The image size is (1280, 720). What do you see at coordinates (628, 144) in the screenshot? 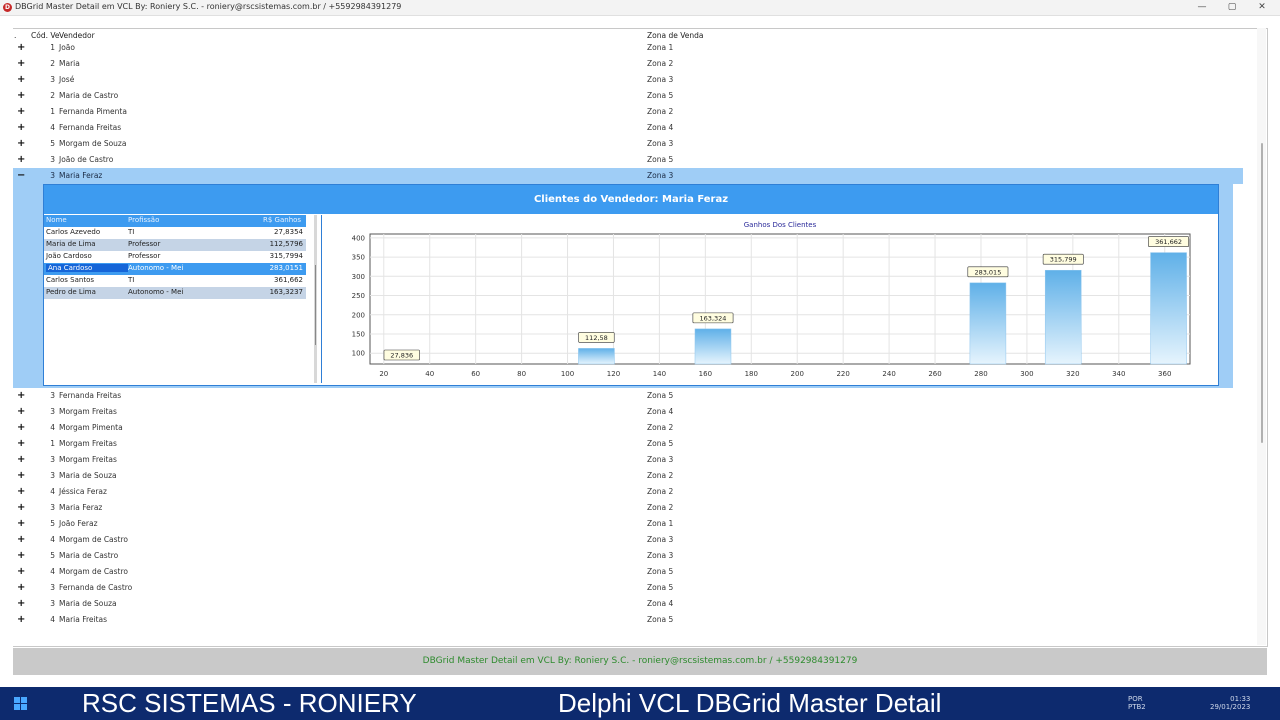
I see `table-row: +5 Morgam de Souza Zona 3` at bounding box center [628, 144].